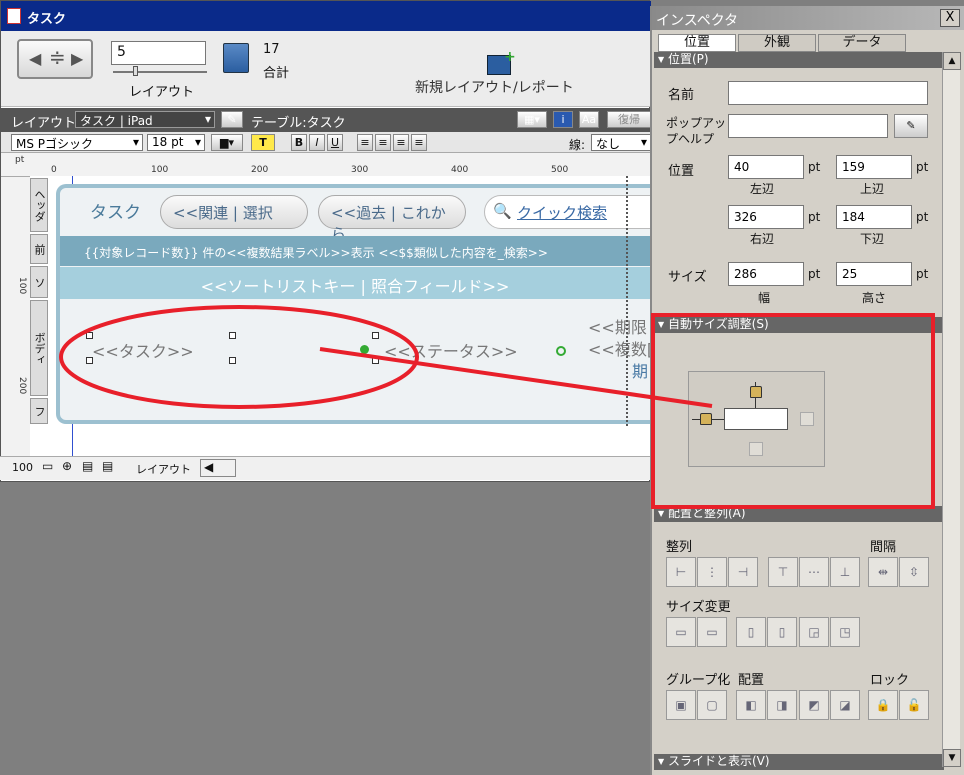 The image size is (964, 775). Describe the element at coordinates (793, 411) in the screenshot. I see `annotation-box` at that location.